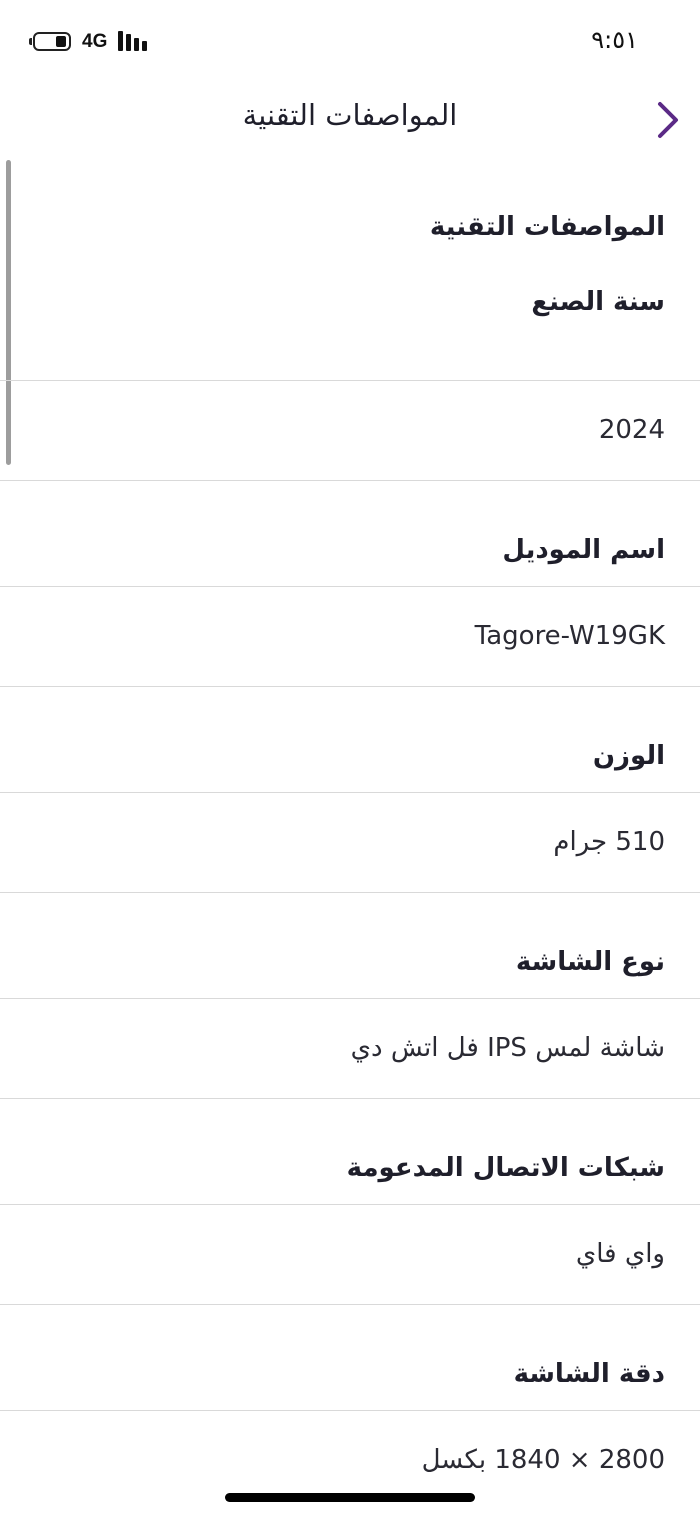 The image size is (700, 1515). I want to click on spec-value: 2024, so click(631, 430).